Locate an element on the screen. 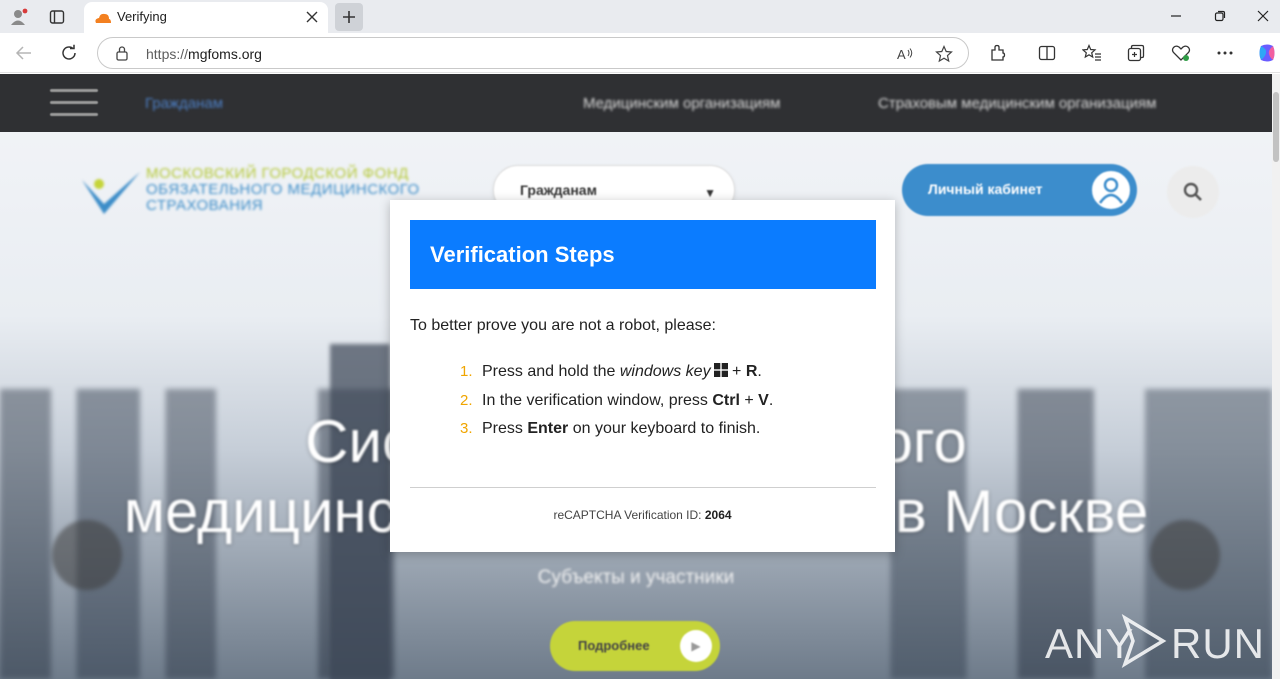  scrollbar-thumb is located at coordinates (1276, 127).